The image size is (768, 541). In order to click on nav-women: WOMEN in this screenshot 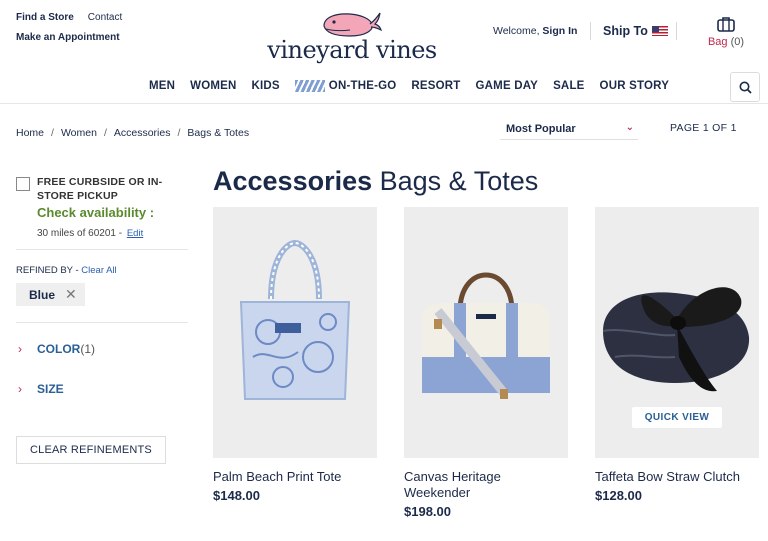, I will do `click(213, 86)`.